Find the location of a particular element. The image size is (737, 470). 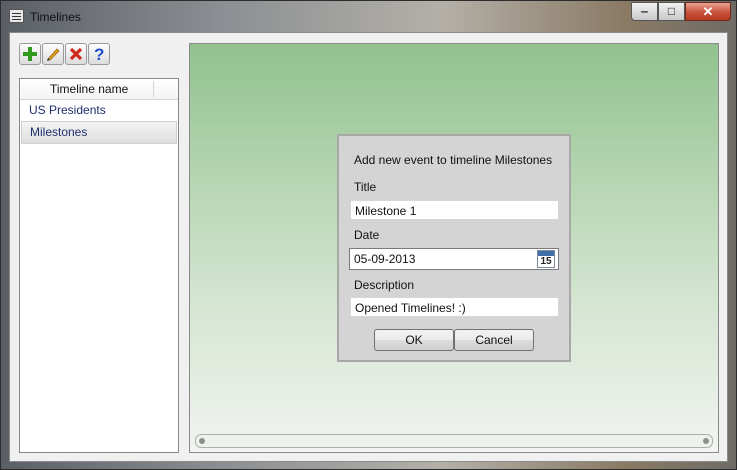

close-x-icon is located at coordinates (76, 54).